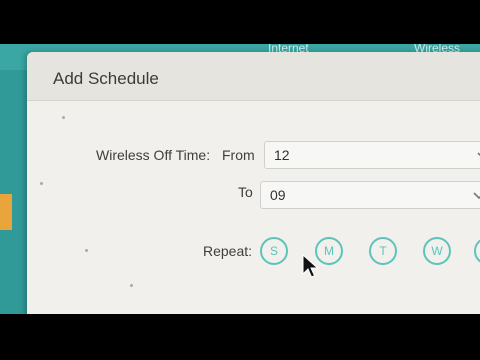 The width and height of the screenshot is (480, 360). I want to click on day-toggle-tuesday: T, so click(383, 251).